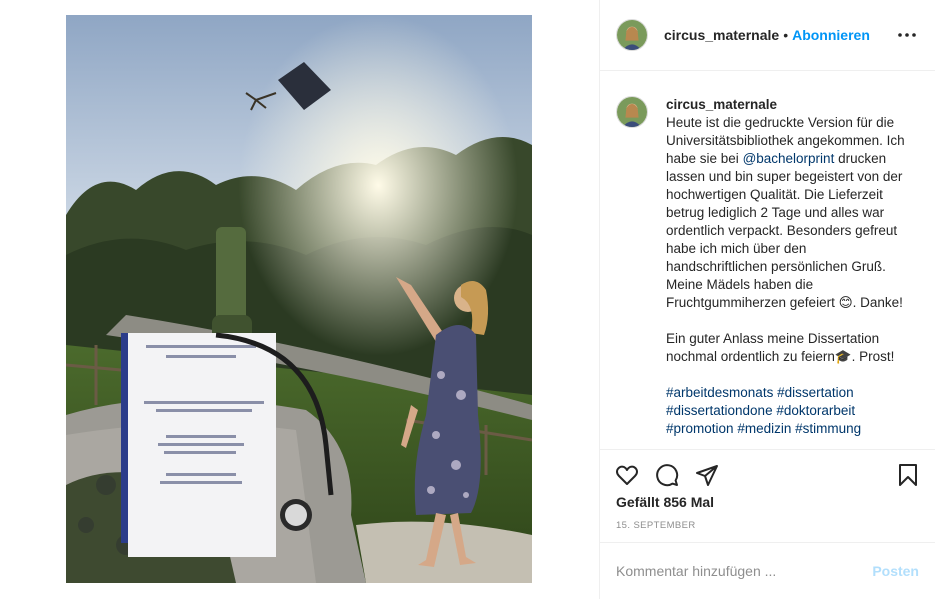 Image resolution: width=935 pixels, height=599 pixels. I want to click on post-header: circus_maternale • Abonnieren, so click(767, 35).